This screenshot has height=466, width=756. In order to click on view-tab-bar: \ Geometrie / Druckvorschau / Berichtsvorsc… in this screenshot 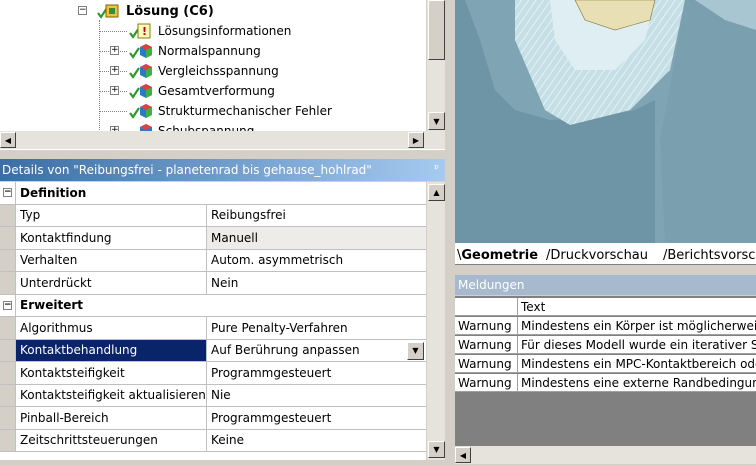, I will do `click(605, 254)`.